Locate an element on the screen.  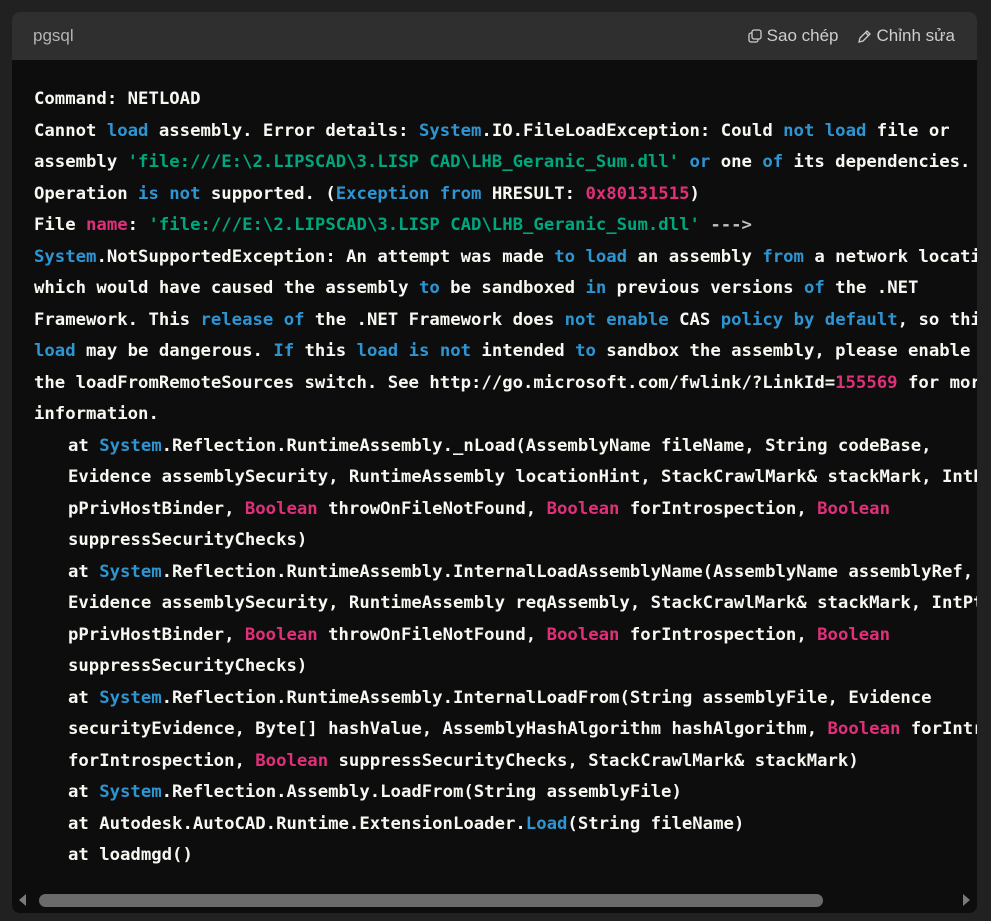
code-token: CAS is located at coordinates (694, 319).